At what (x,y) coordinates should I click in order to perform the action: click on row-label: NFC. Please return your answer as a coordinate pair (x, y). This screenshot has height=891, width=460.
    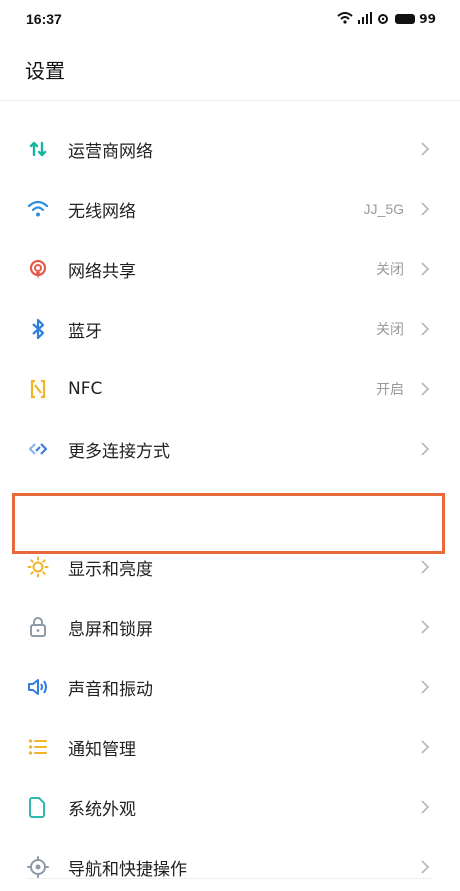
    Looking at the image, I should click on (85, 389).